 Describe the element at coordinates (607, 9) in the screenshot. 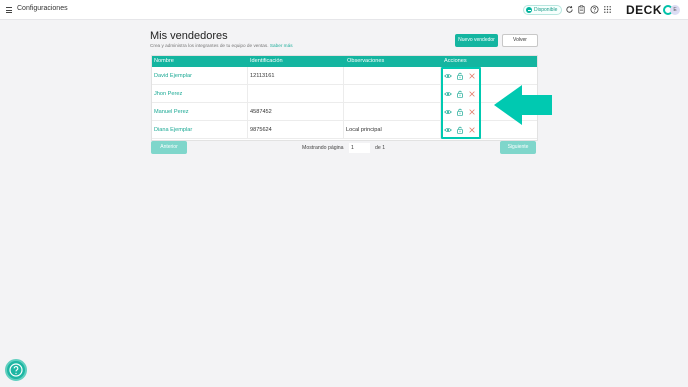

I see `apps-grid-icon` at that location.